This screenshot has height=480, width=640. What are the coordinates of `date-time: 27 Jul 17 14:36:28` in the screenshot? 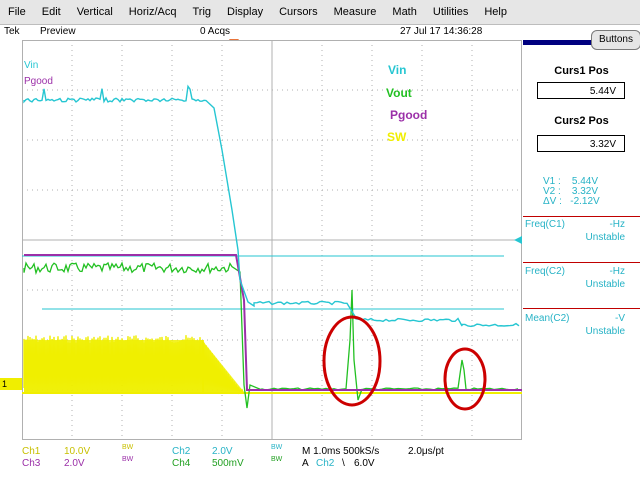 It's located at (441, 31).